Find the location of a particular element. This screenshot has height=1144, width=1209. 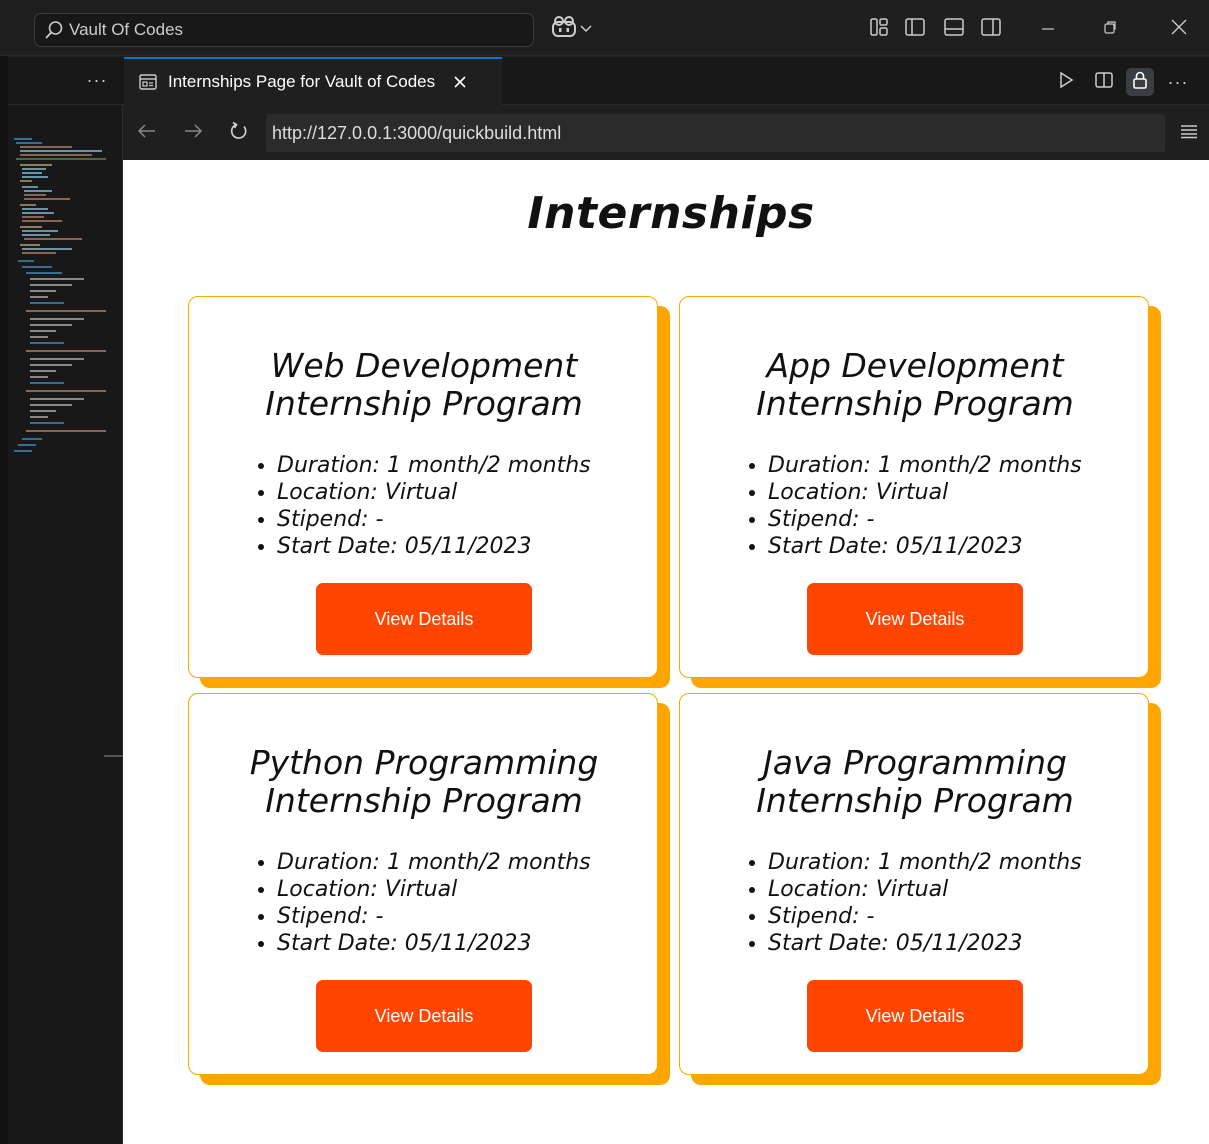

toggle-primary-sidebar-button is located at coordinates (915, 29).